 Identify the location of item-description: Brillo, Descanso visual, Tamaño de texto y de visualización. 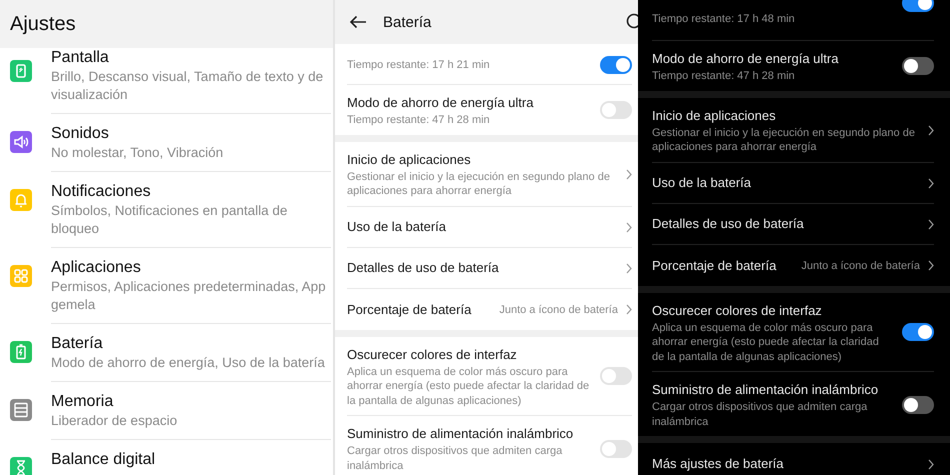
(187, 86).